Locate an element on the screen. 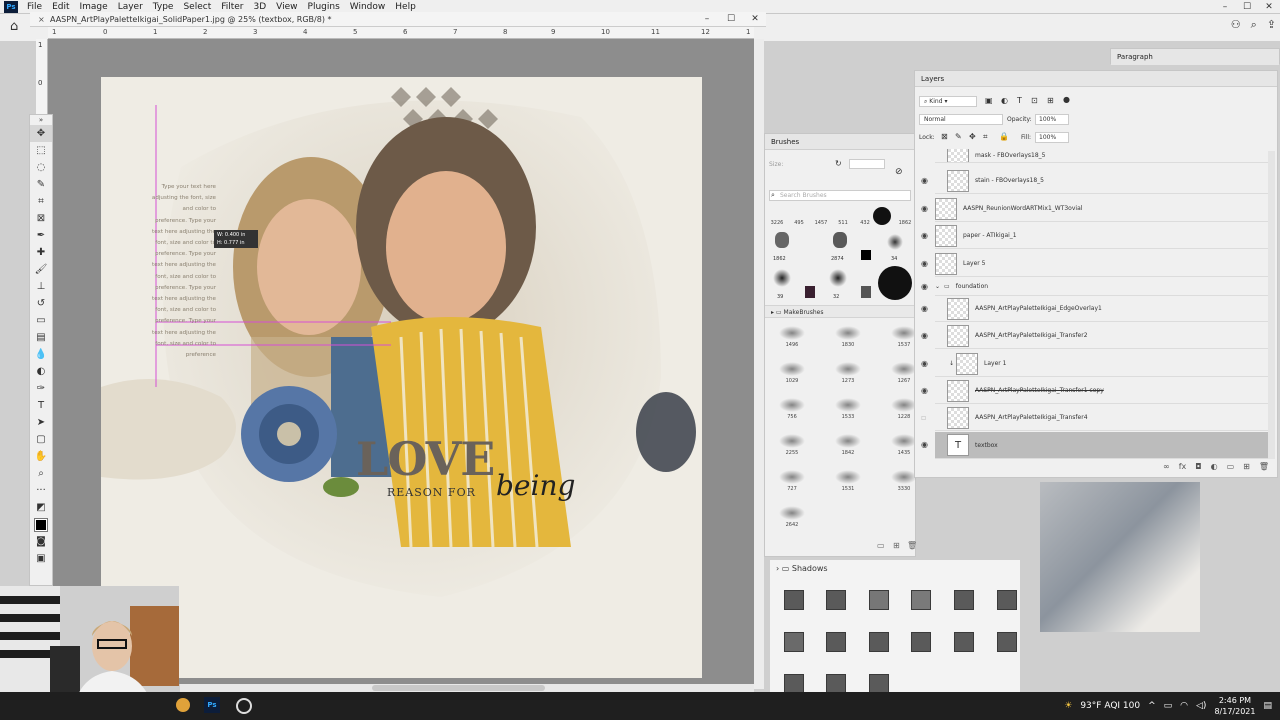 Image resolution: width=1280 pixels, height=720 pixels. more-tools-icon: ··· is located at coordinates (41, 490).